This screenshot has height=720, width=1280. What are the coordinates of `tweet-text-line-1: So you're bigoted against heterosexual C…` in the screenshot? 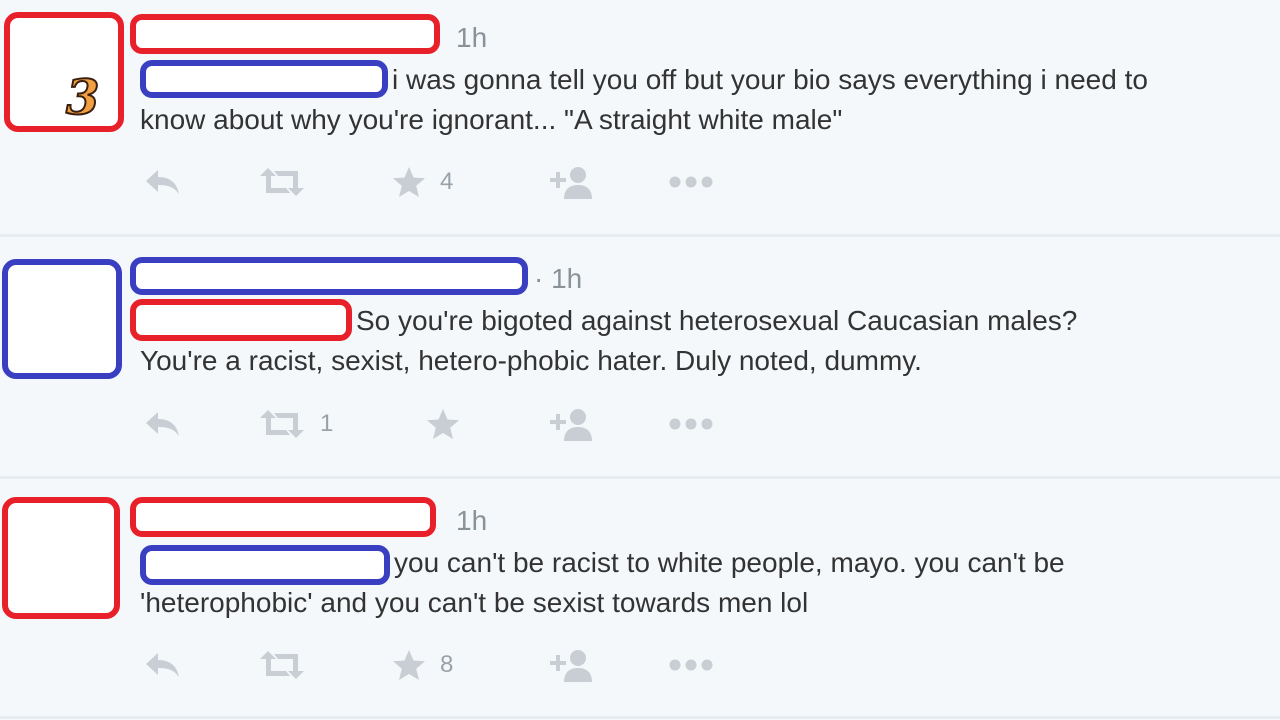 It's located at (717, 320).